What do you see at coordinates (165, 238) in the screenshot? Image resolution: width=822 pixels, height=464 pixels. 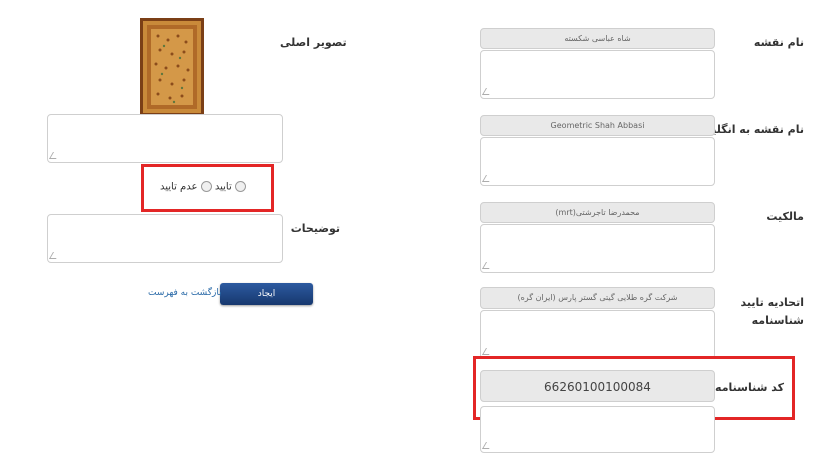 I see `description-textarea` at bounding box center [165, 238].